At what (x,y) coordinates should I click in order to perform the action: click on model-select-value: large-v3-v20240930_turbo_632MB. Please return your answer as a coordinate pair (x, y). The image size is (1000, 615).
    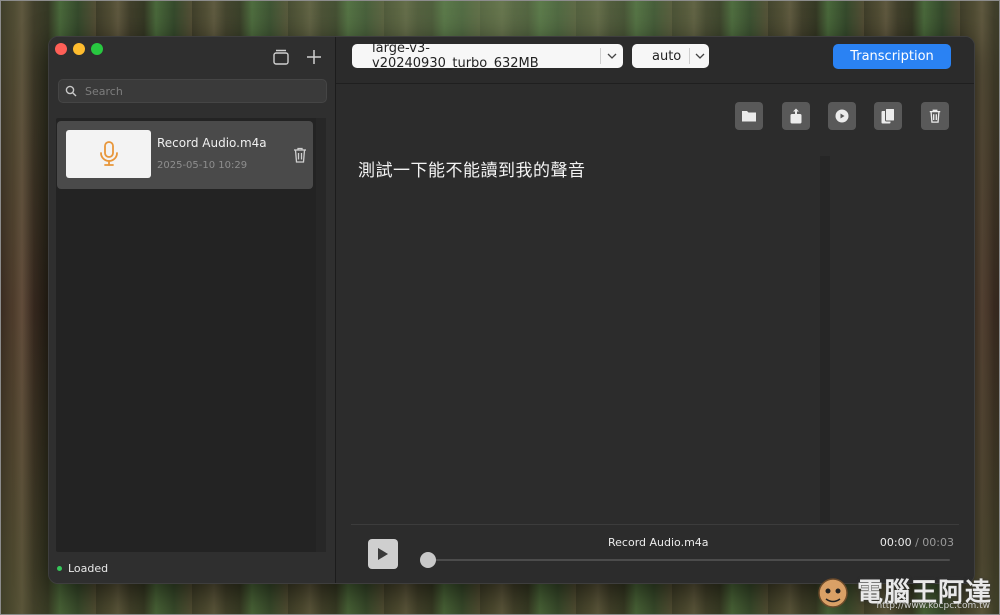
    Looking at the image, I should click on (455, 56).